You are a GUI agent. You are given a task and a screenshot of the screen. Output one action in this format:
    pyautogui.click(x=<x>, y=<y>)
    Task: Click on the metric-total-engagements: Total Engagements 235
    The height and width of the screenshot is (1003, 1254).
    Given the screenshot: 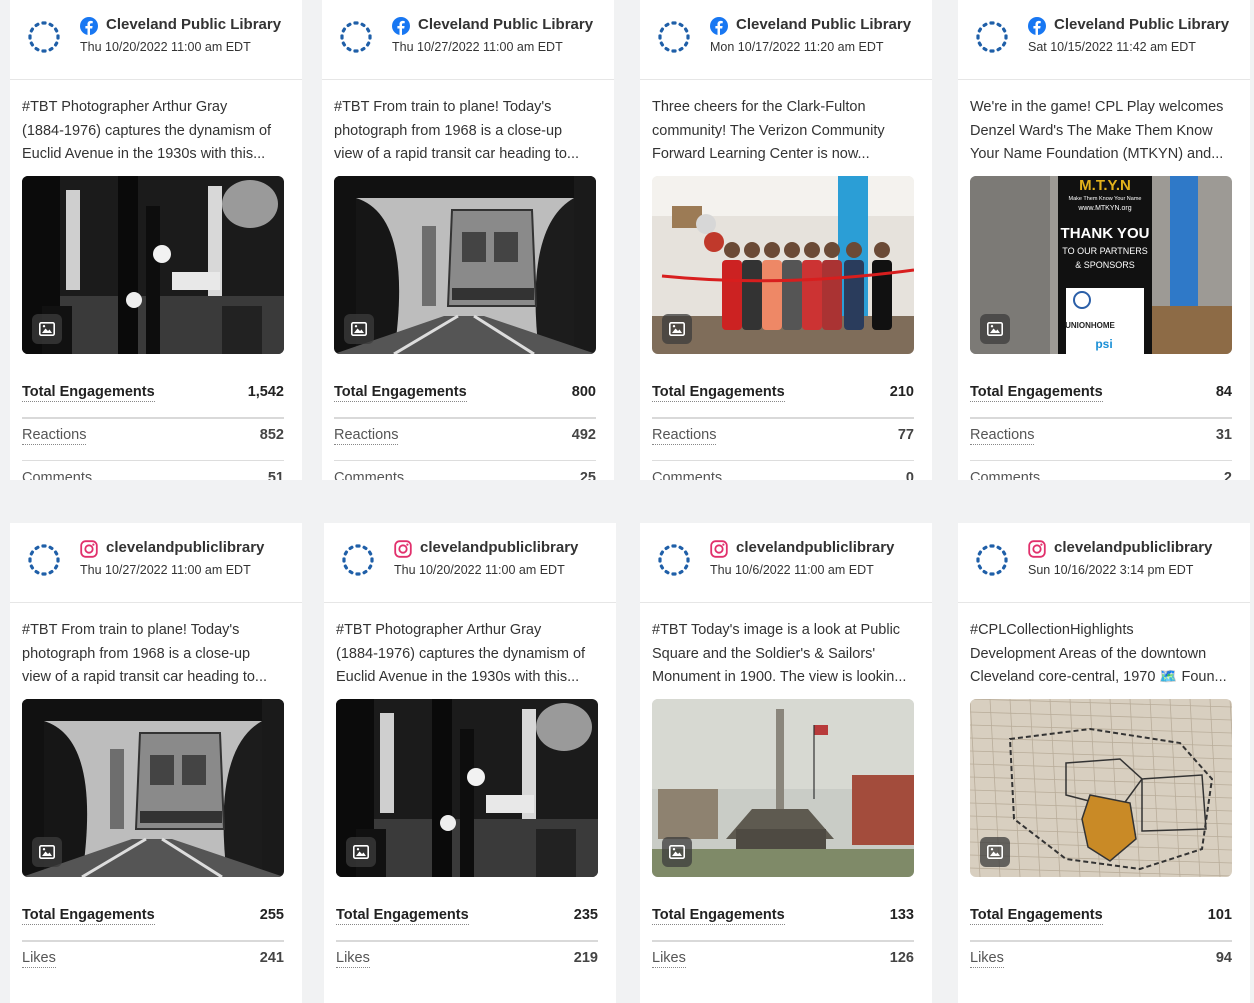 What is the action you would take?
    pyautogui.click(x=467, y=919)
    